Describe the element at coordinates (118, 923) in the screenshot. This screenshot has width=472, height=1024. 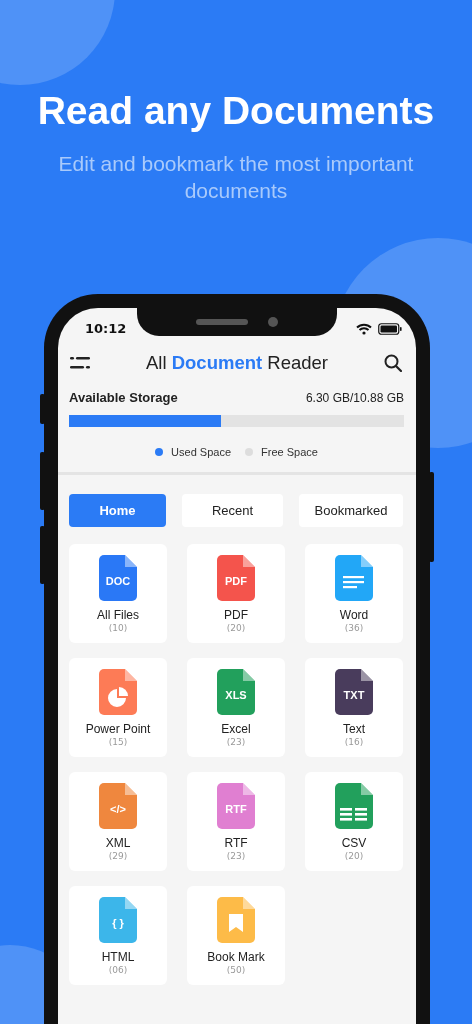
I see `file-type-label: { }` at that location.